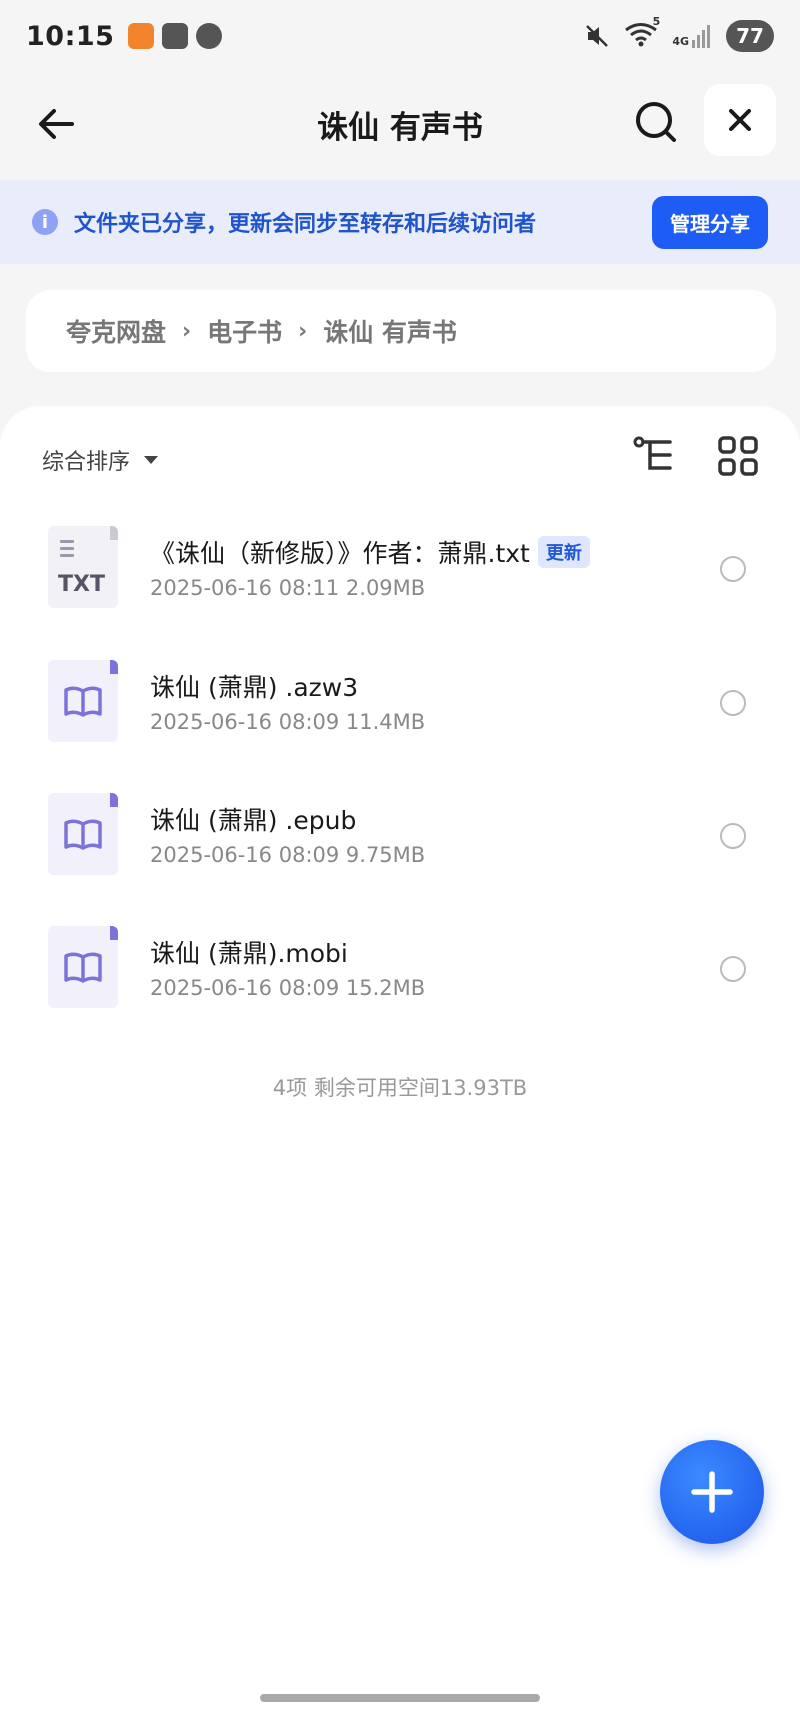 The height and width of the screenshot is (1716, 800). I want to click on info-icon: i, so click(45, 222).